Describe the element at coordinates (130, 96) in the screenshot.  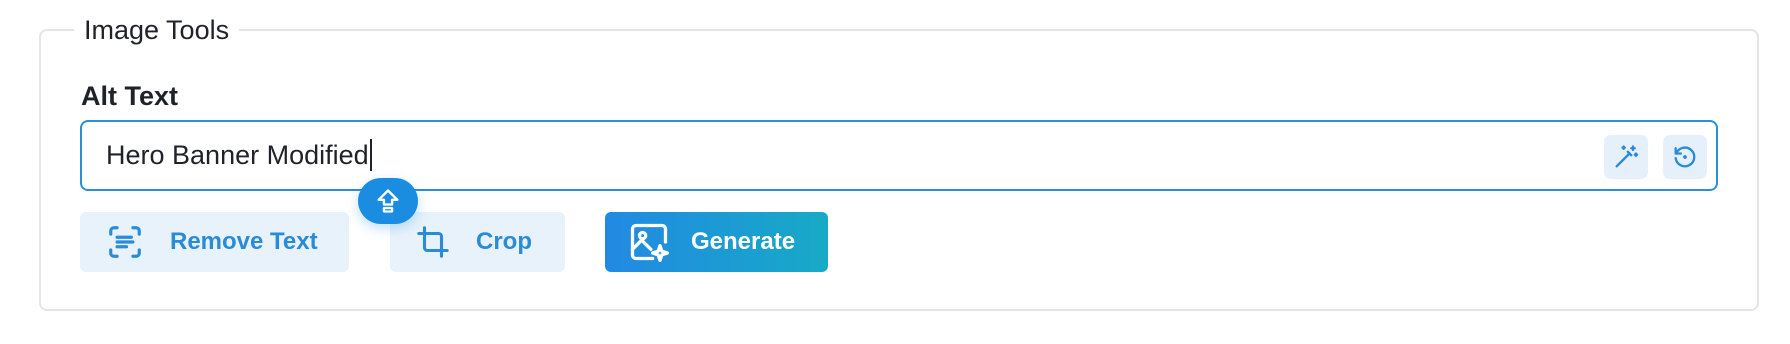
I see `alt-text-label: Alt Text` at that location.